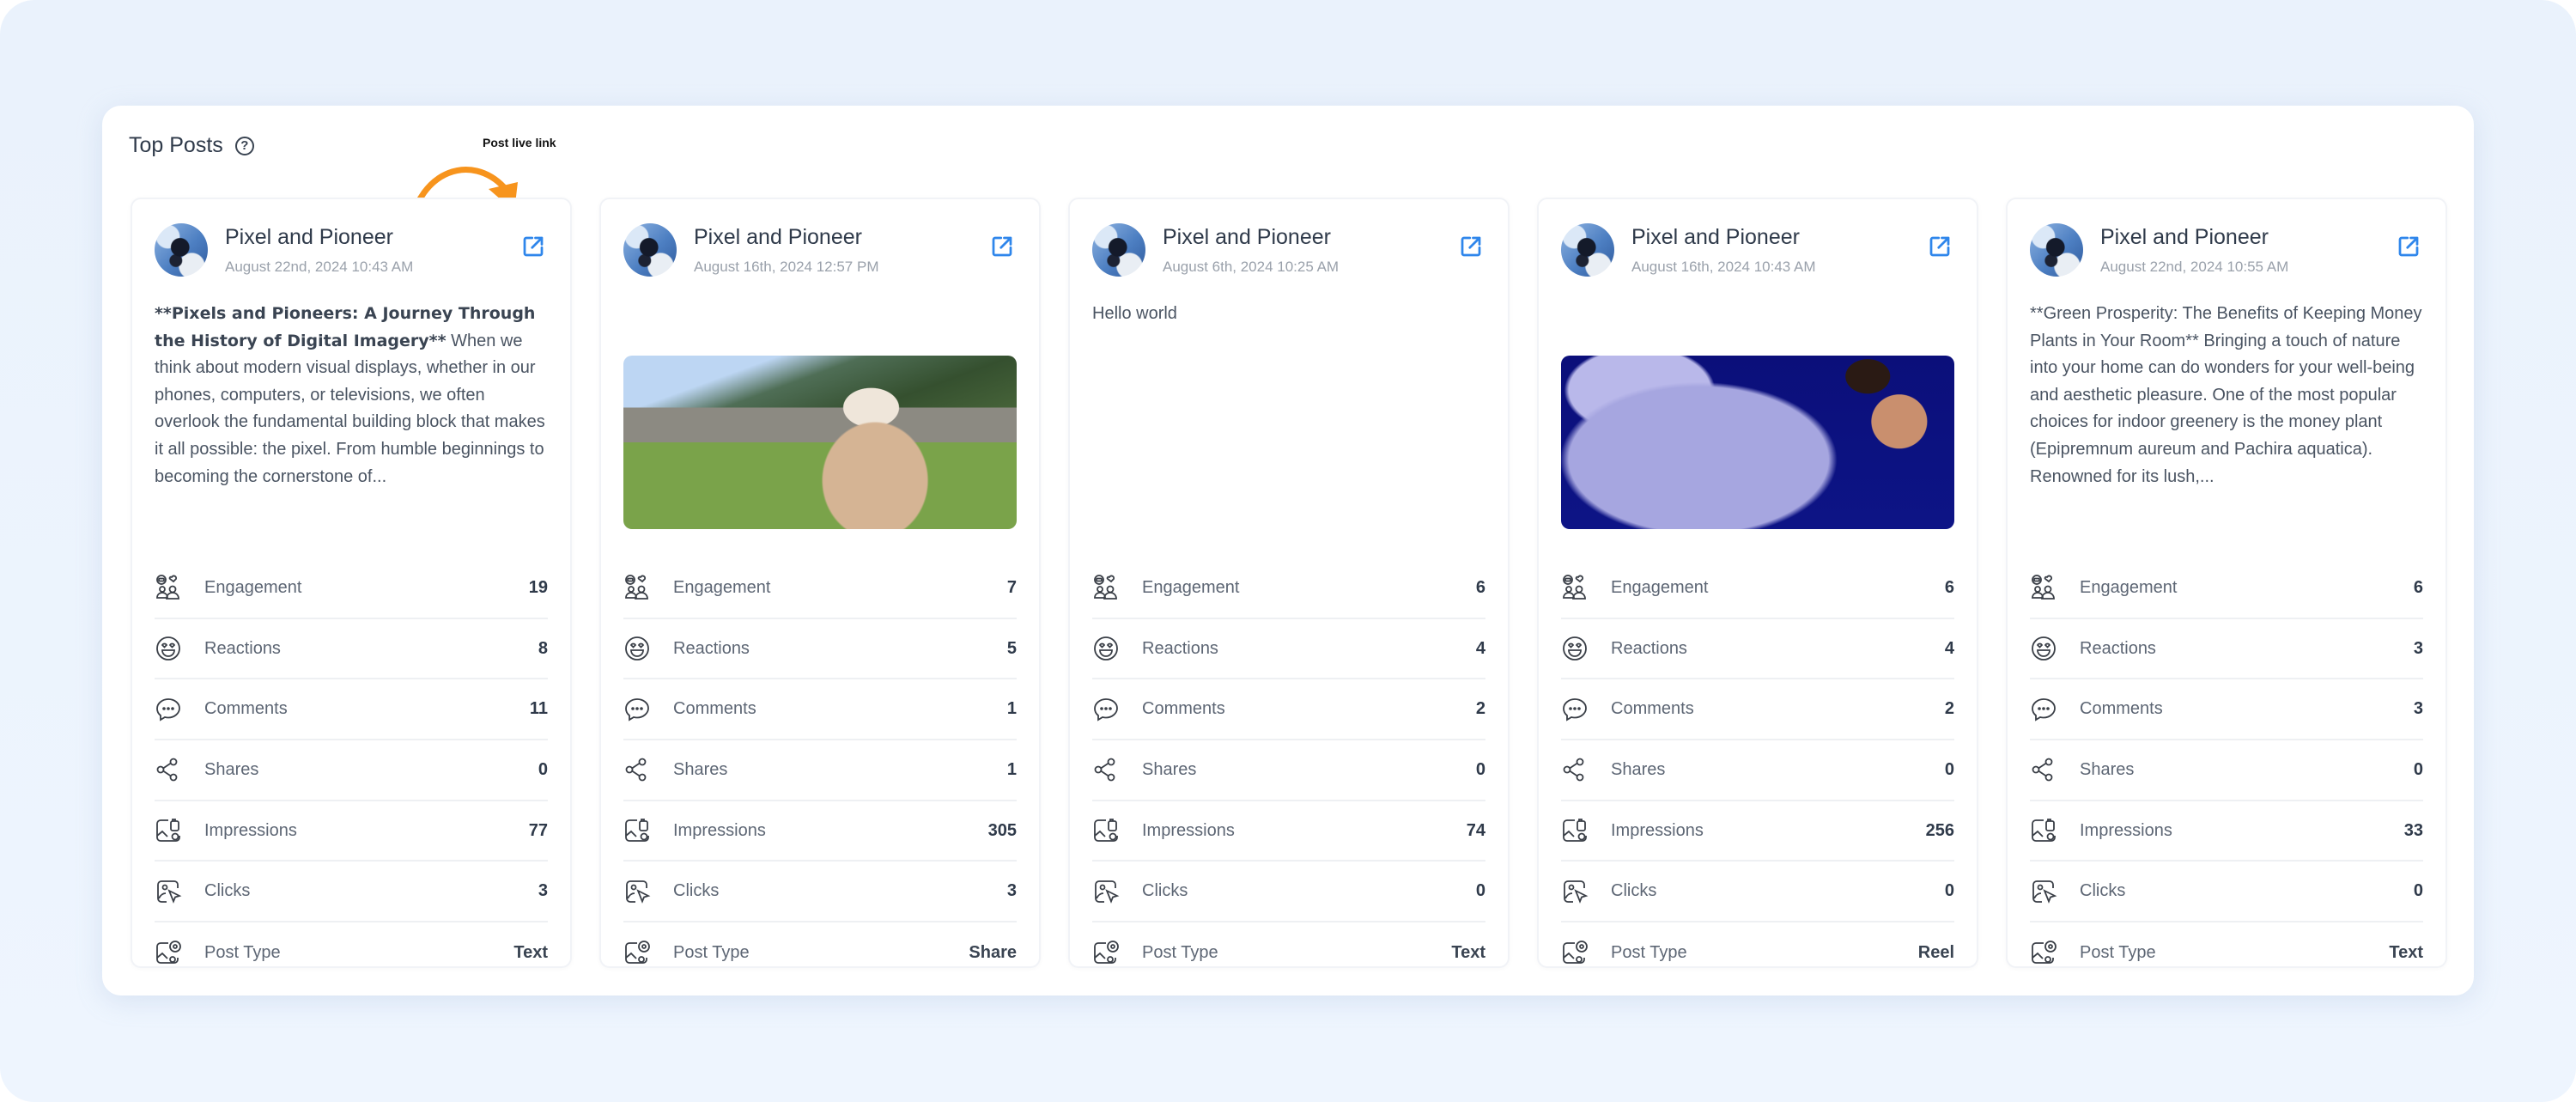 The height and width of the screenshot is (1102, 2576). What do you see at coordinates (786, 267) in the screenshot?
I see `post-date: August 16th, 2024 12:57 PM` at bounding box center [786, 267].